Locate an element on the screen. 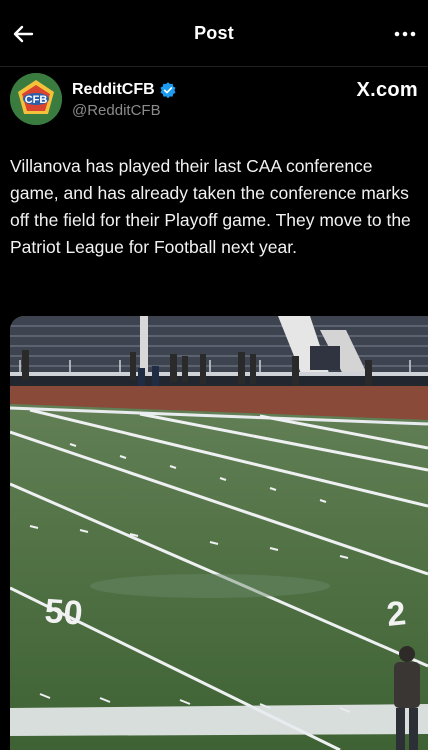 This screenshot has width=428, height=750. top-bar: Post is located at coordinates (214, 33).